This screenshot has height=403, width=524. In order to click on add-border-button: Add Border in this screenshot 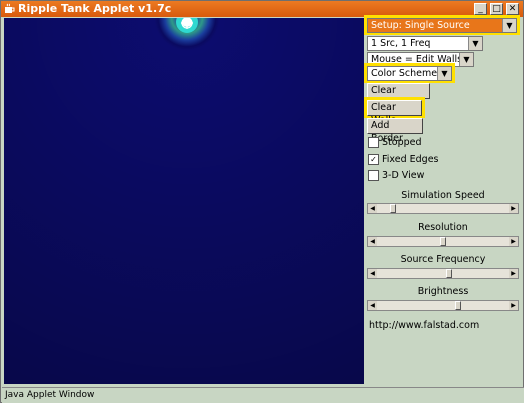, I will do `click(395, 131)`.